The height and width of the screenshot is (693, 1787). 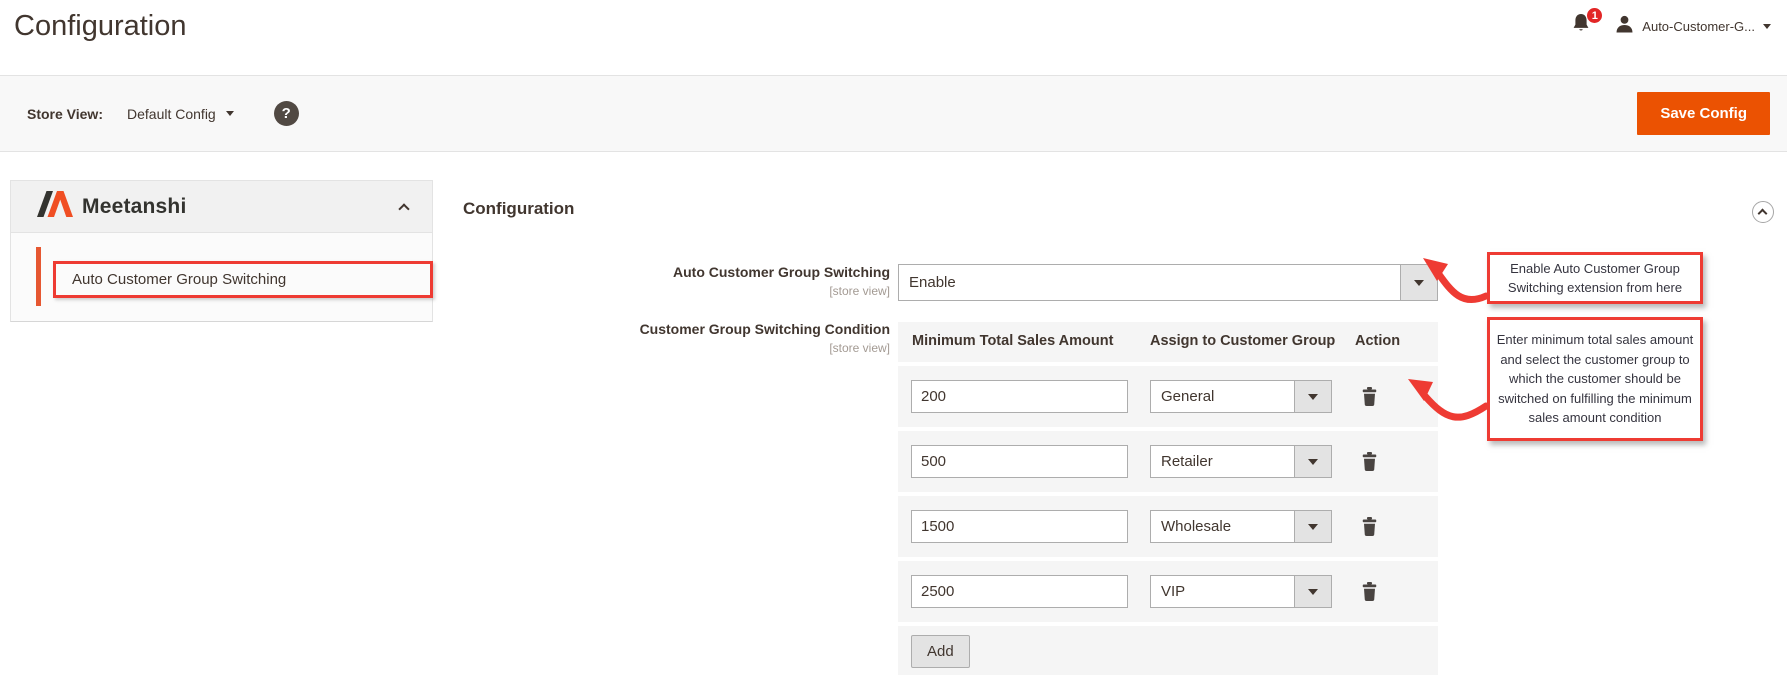 I want to click on table-footer-row: Add, so click(x=1168, y=650).